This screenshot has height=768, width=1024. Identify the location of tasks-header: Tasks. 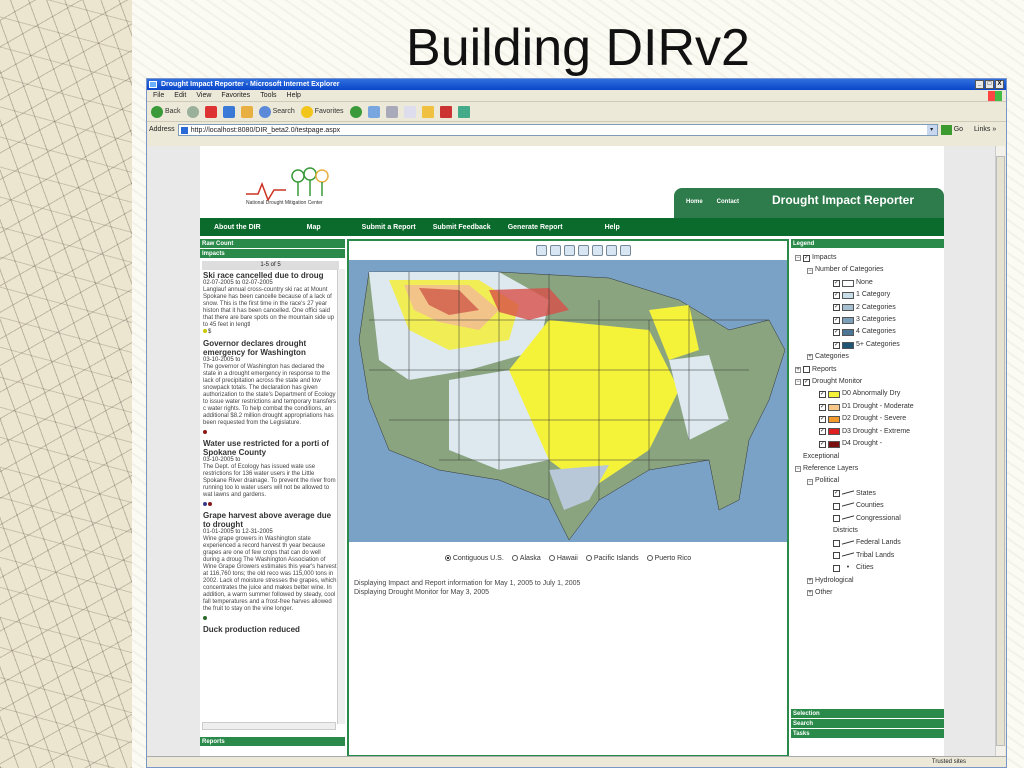
(867, 734).